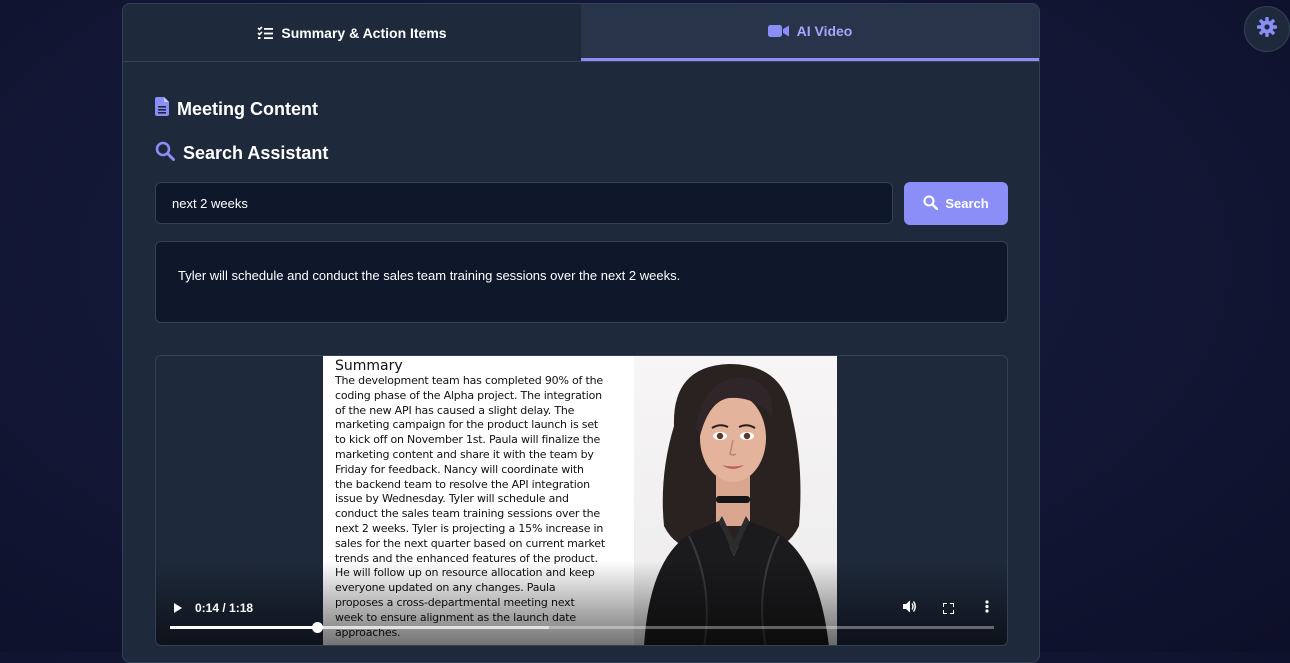 The width and height of the screenshot is (1290, 663). Describe the element at coordinates (224, 608) in the screenshot. I see `video-time: 0:14 / 1:18` at that location.